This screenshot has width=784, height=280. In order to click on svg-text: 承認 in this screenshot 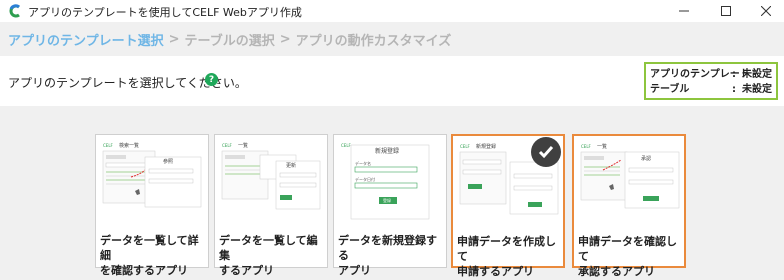, I will do `click(646, 158)`.